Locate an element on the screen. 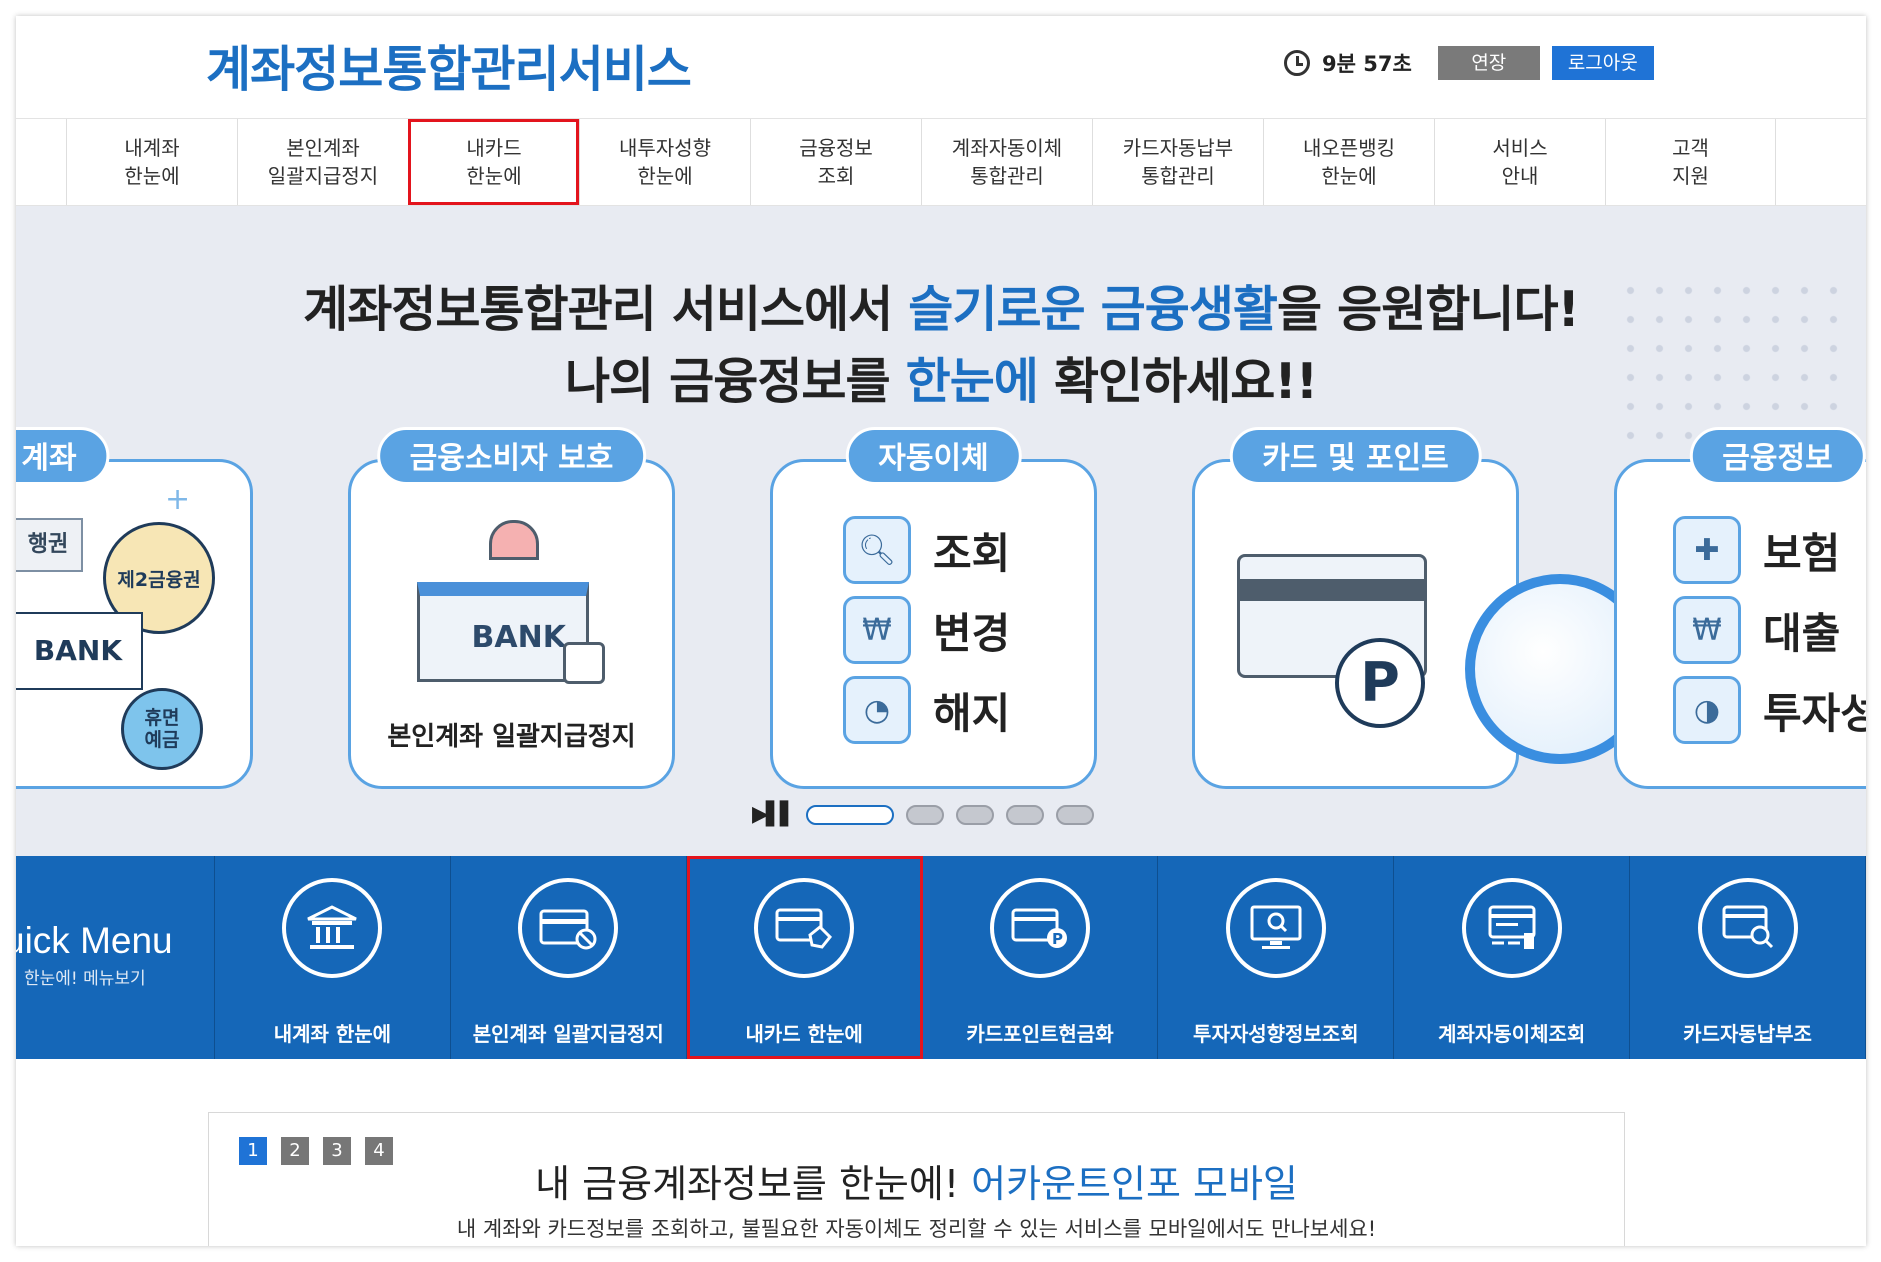 The width and height of the screenshot is (1881, 1262). auto-item-inquiry: 🔍︎ 조회 is located at coordinates (926, 550).